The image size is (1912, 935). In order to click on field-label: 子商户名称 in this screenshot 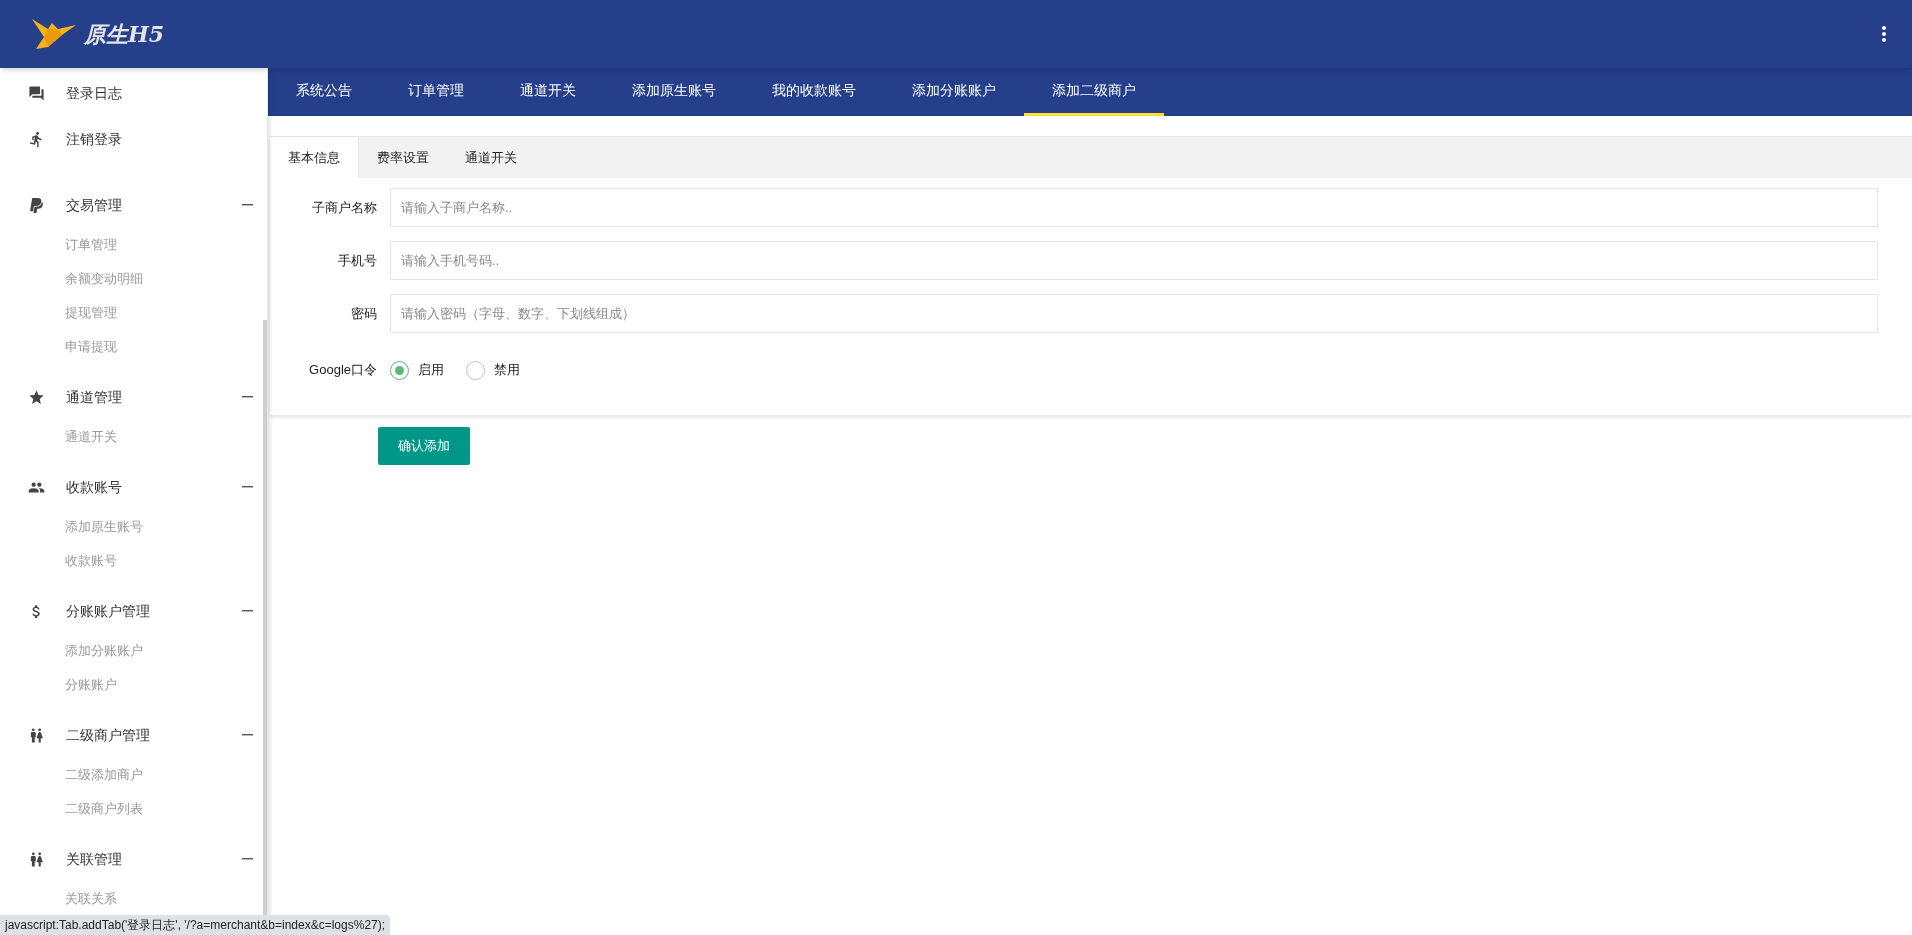, I will do `click(344, 207)`.